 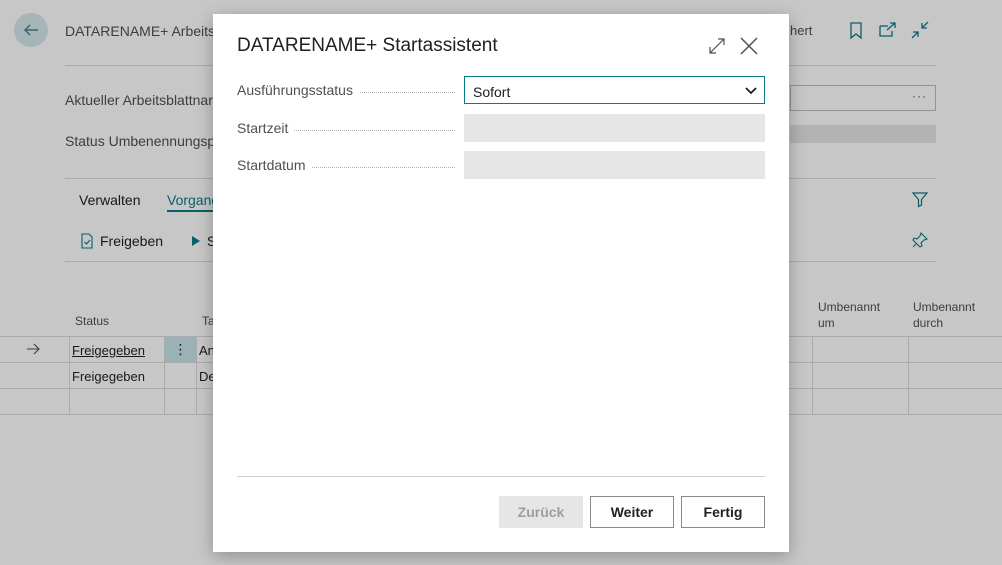 I want to click on chevron-down-icon, so click(x=751, y=91).